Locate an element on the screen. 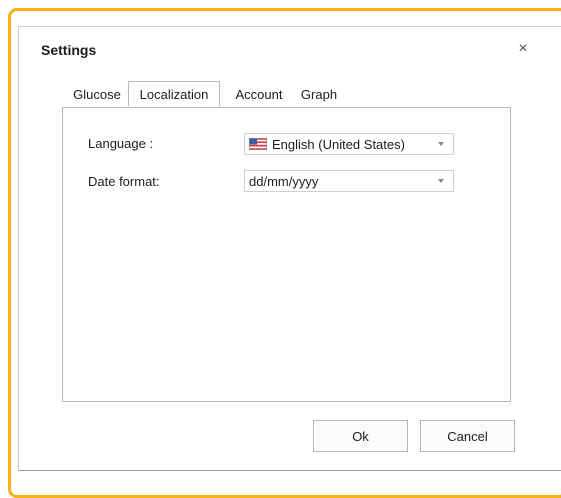 This screenshot has height=498, width=561. tab-localization: Localization is located at coordinates (174, 93).